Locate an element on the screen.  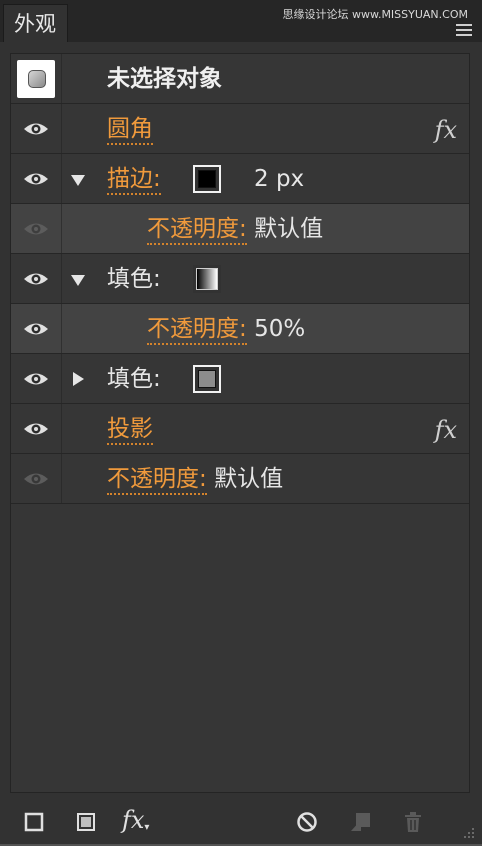
add-stroke-icon is located at coordinates (34, 822).